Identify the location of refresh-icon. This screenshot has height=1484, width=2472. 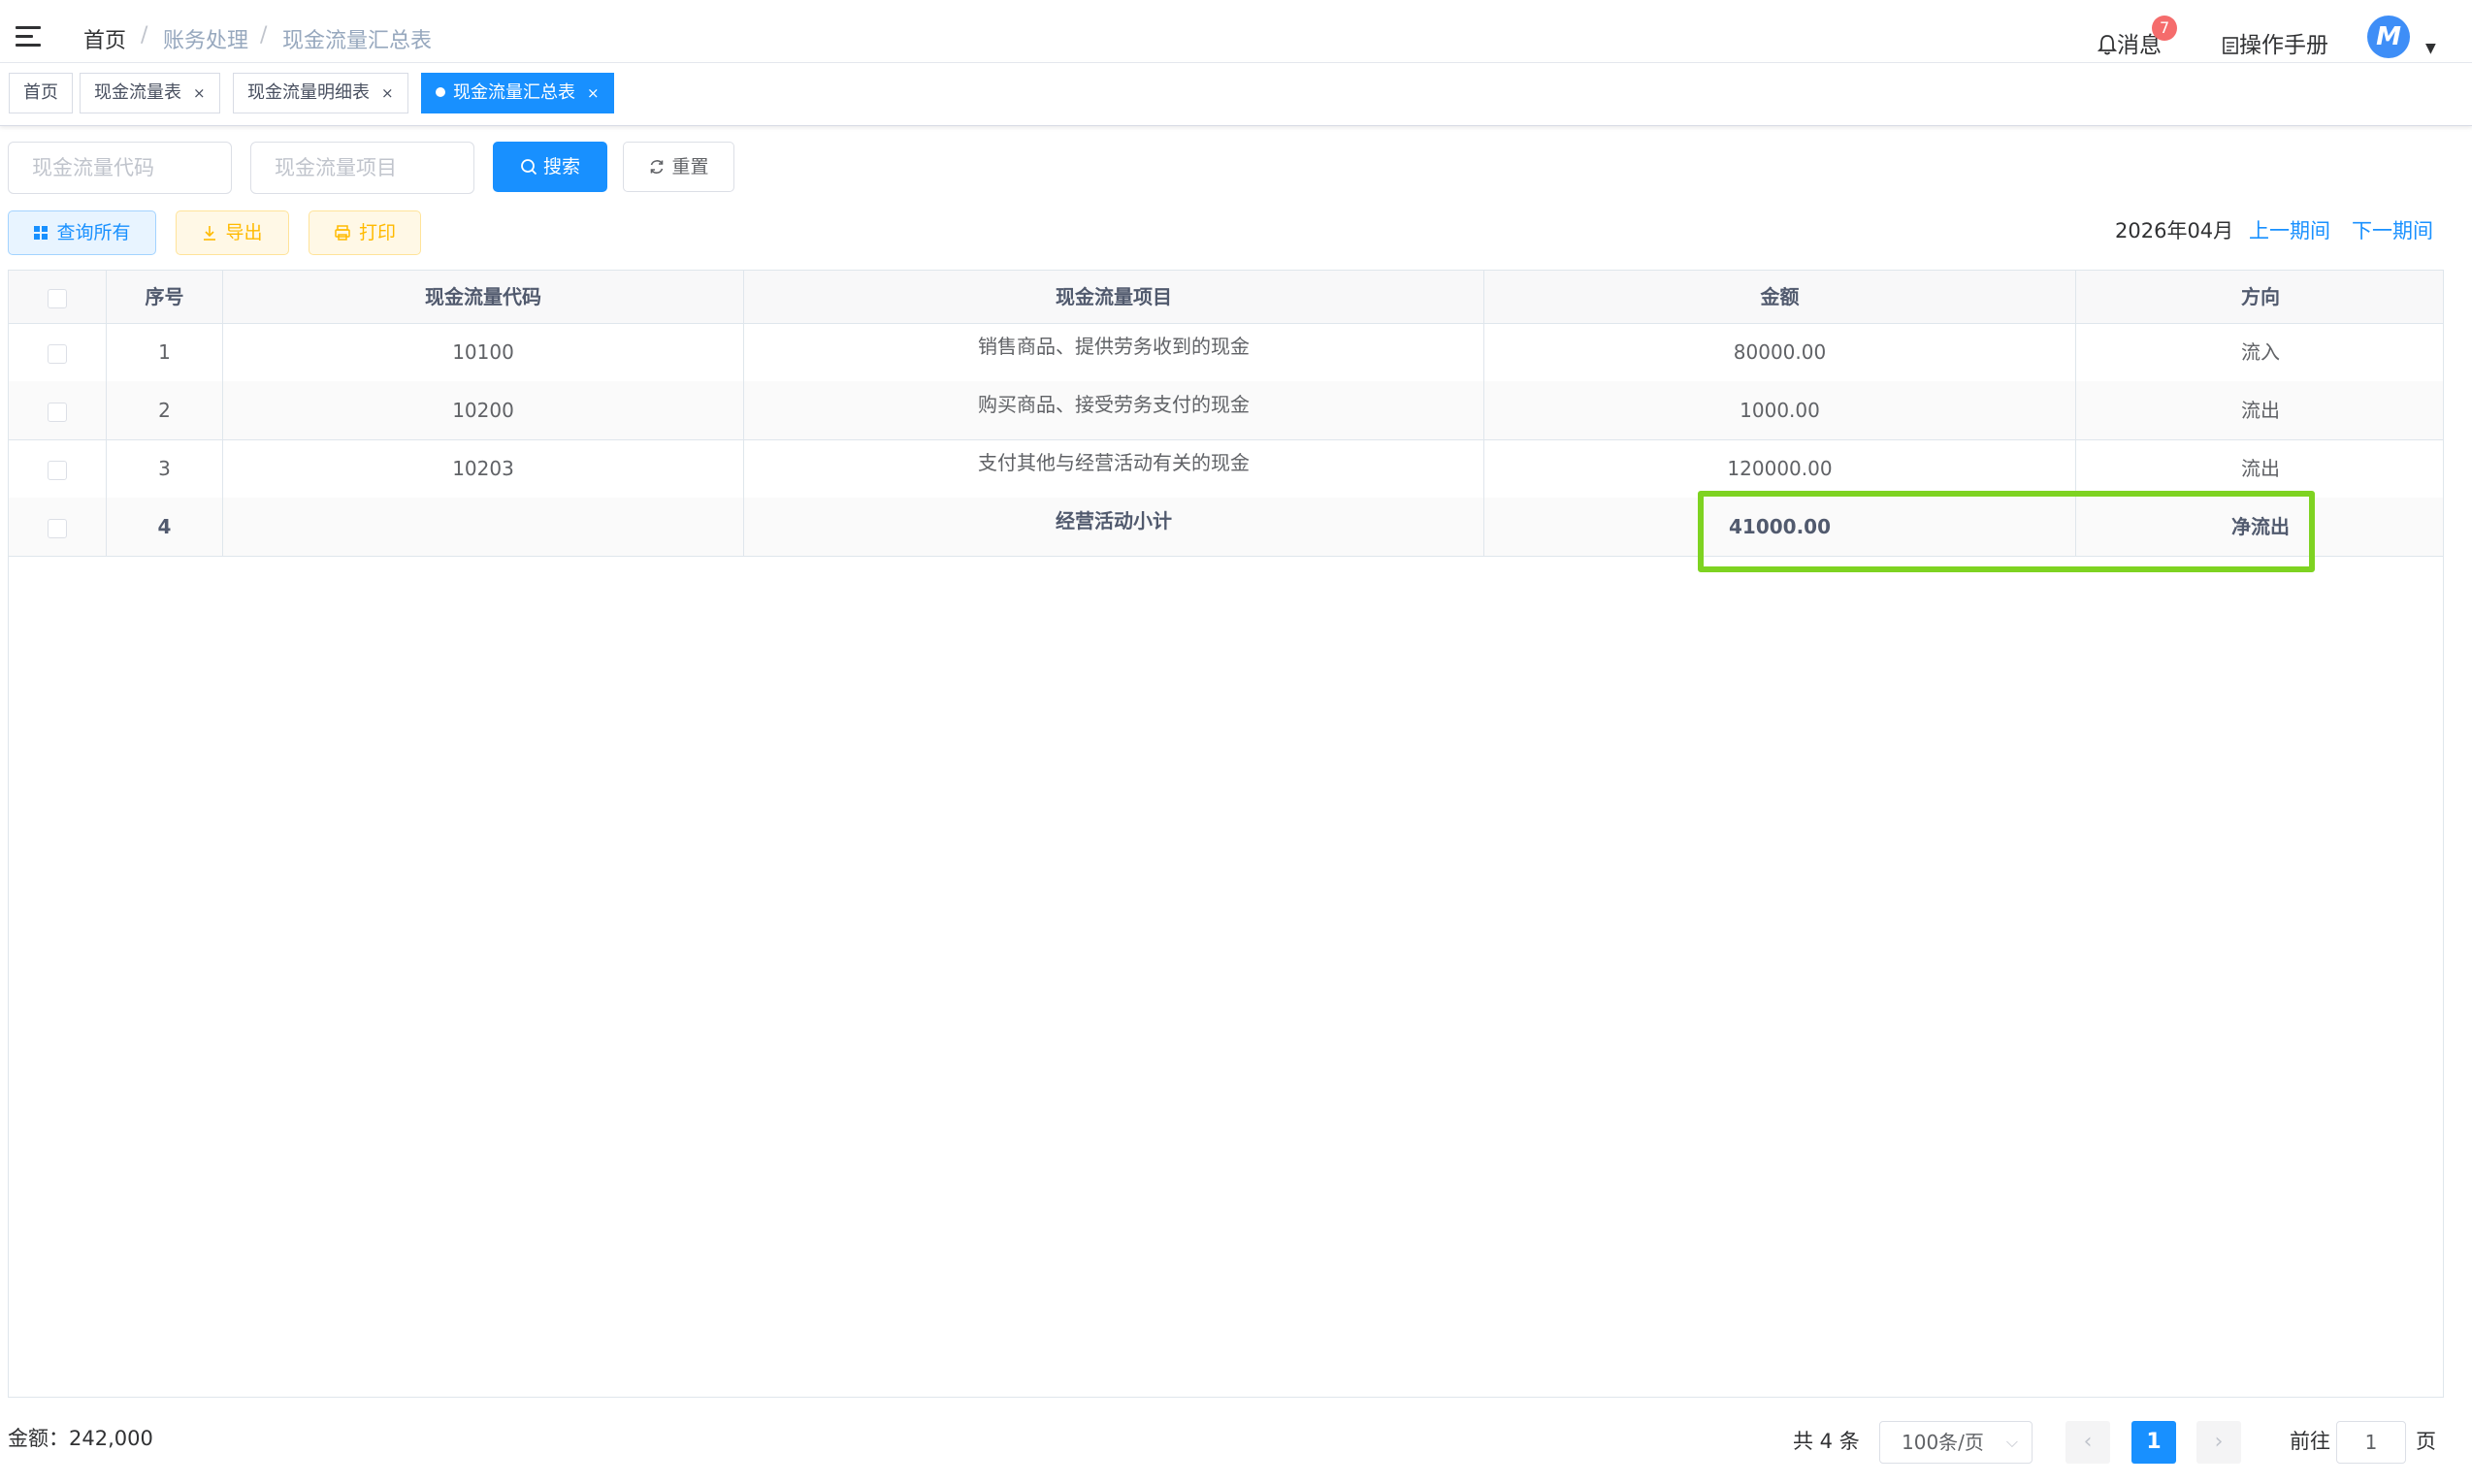
(657, 167).